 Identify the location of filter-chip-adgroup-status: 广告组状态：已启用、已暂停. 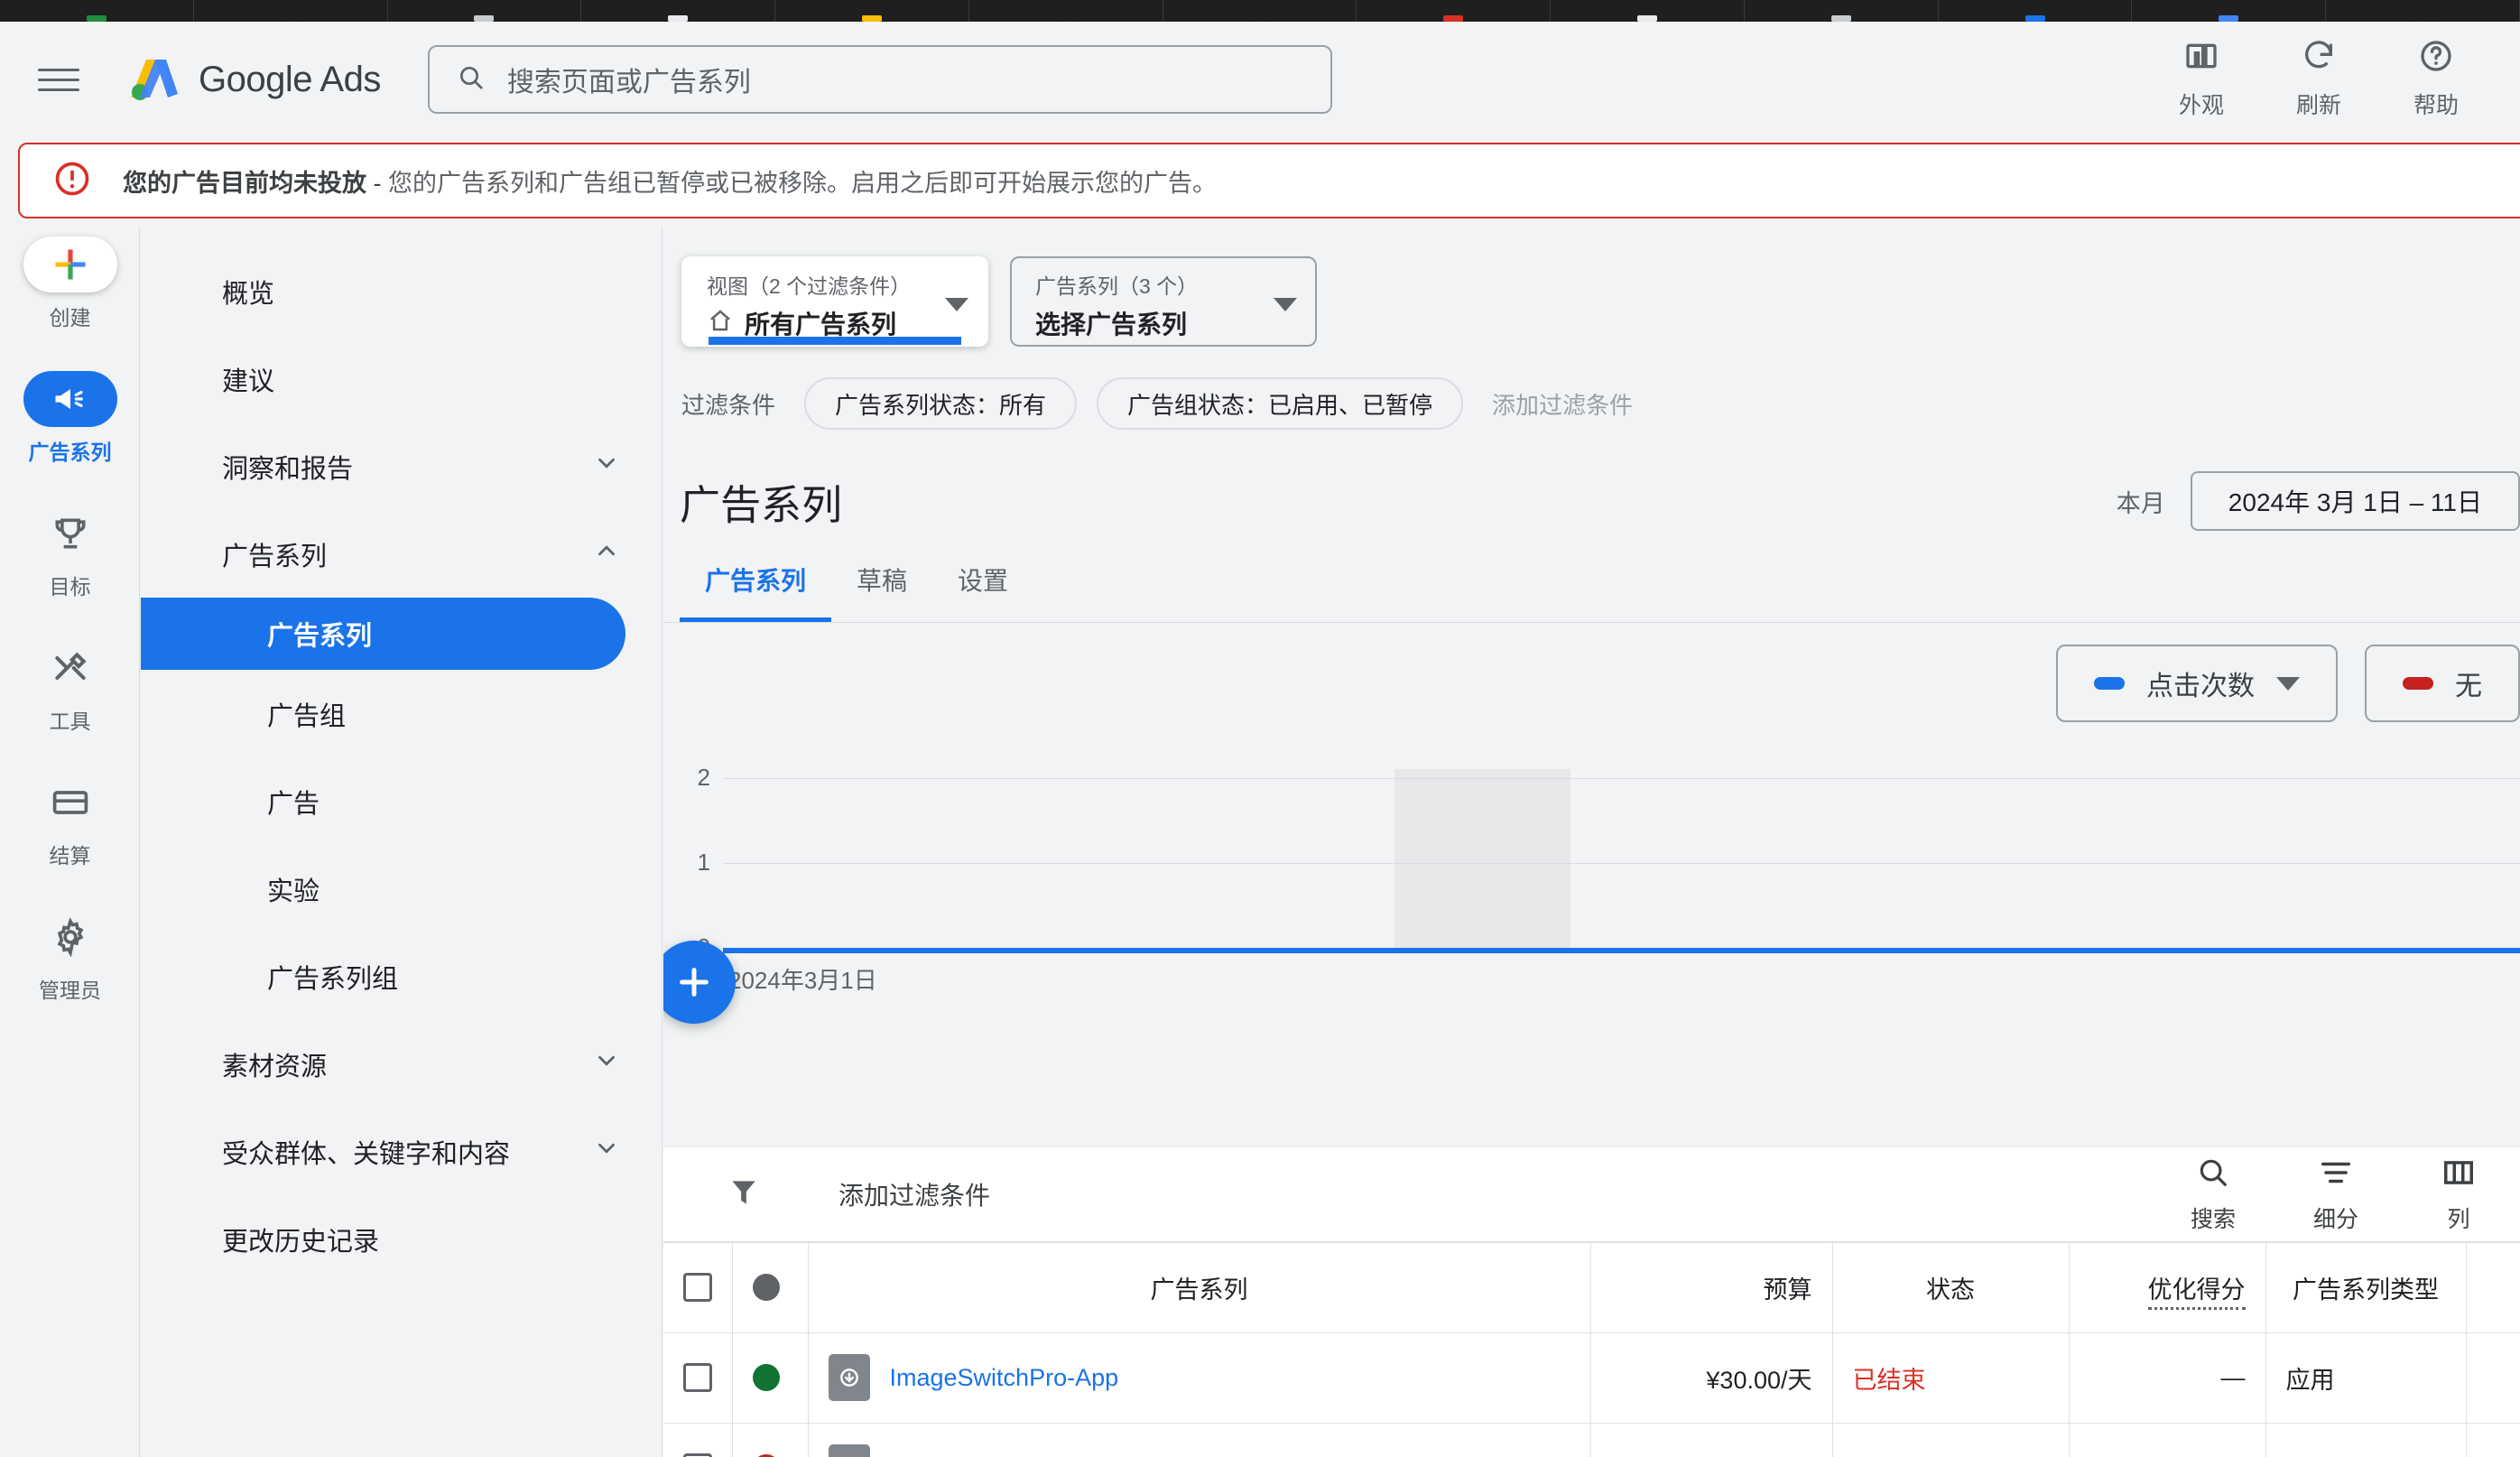
(1280, 403).